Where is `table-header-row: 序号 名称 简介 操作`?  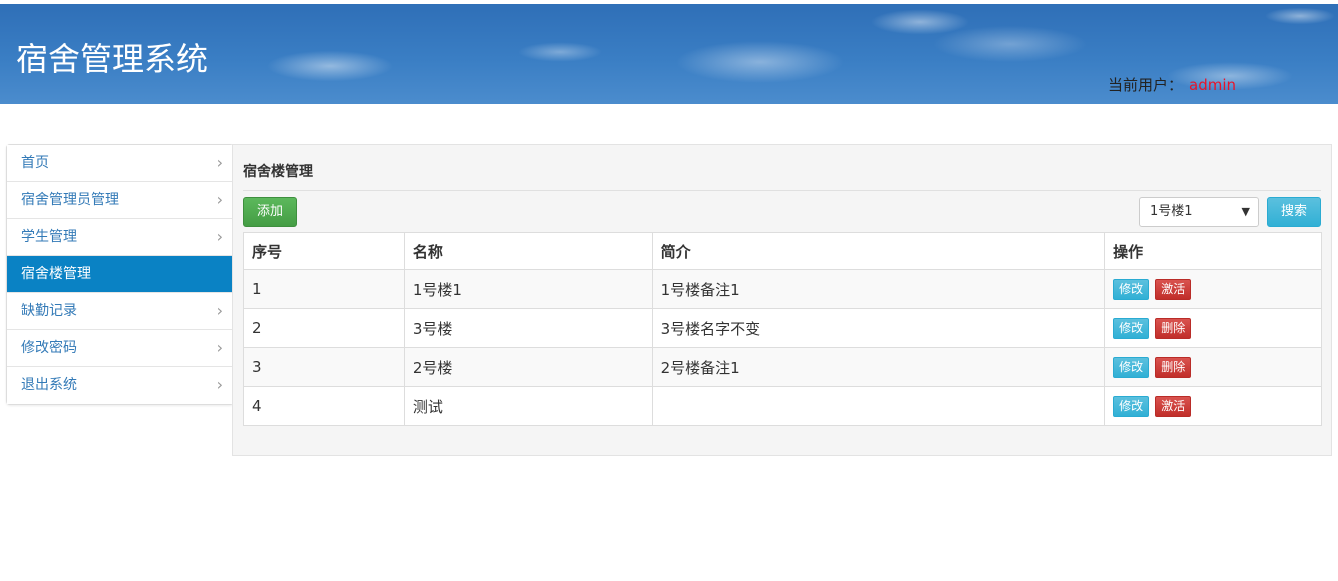 table-header-row: 序号 名称 简介 操作 is located at coordinates (782, 251).